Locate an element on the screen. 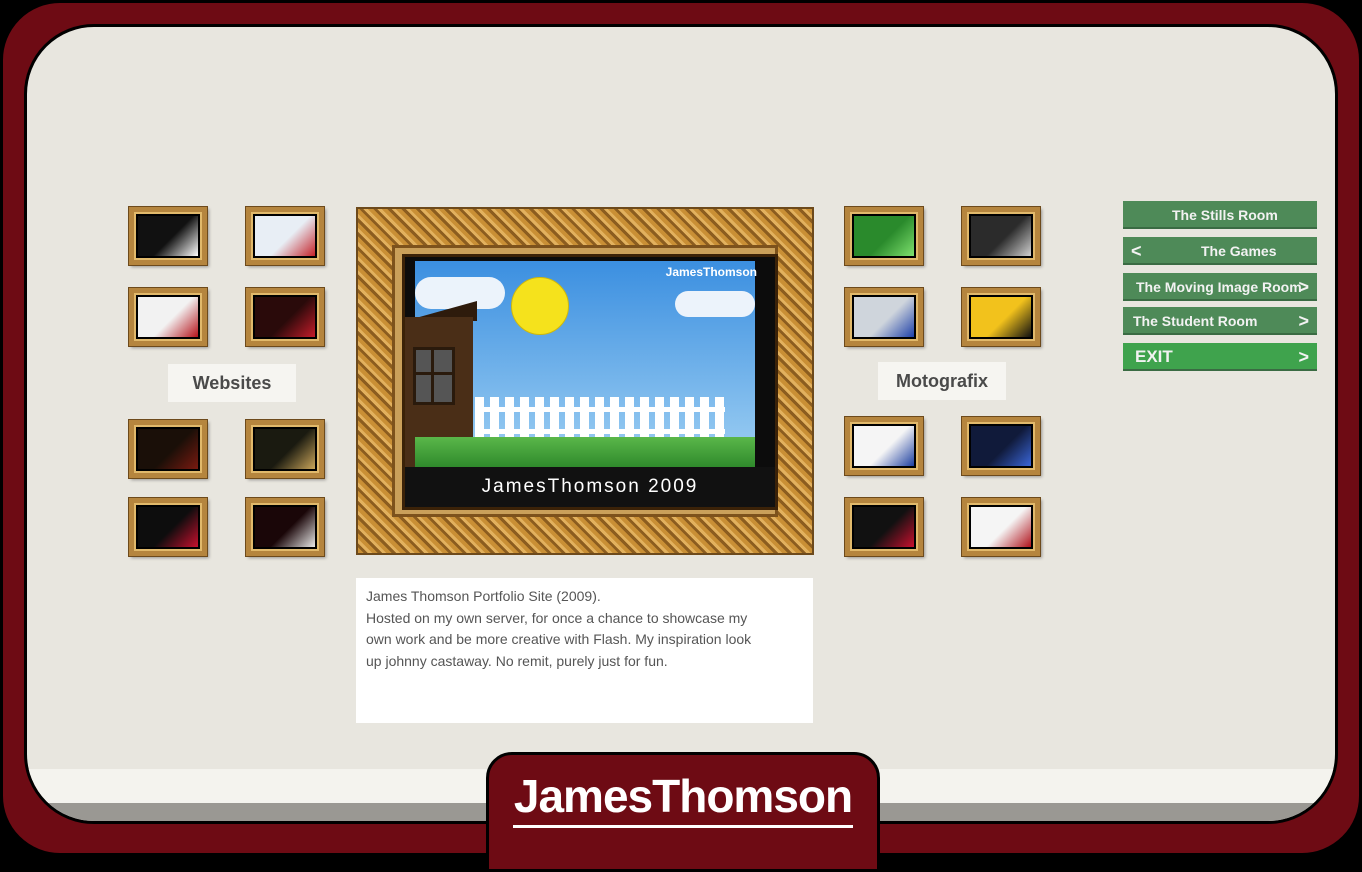  nav-label: EXIT is located at coordinates (1154, 356).